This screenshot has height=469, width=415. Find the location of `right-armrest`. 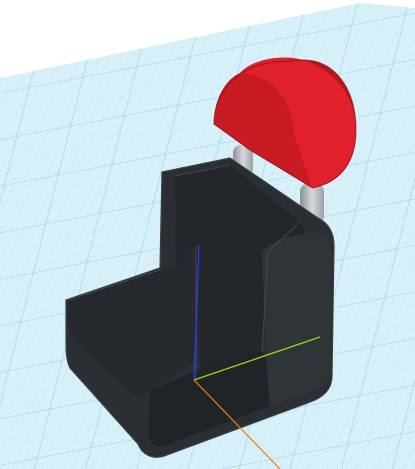

right-armrest is located at coordinates (297, 319).